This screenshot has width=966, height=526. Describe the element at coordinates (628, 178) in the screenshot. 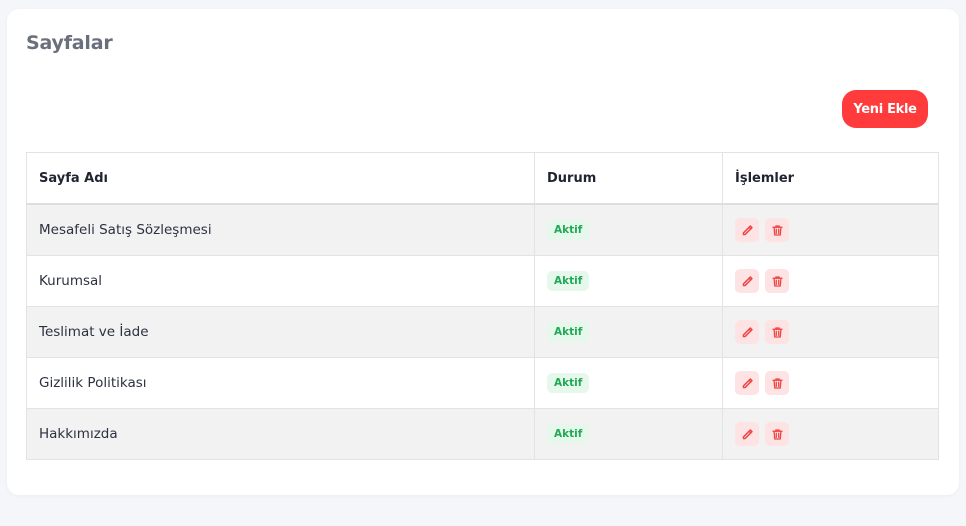

I see `header-status: Durum` at that location.